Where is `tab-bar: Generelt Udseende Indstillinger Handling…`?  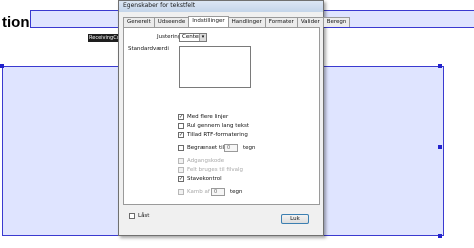 tab-bar: Generelt Udseende Indstillinger Handling… is located at coordinates (237, 21).